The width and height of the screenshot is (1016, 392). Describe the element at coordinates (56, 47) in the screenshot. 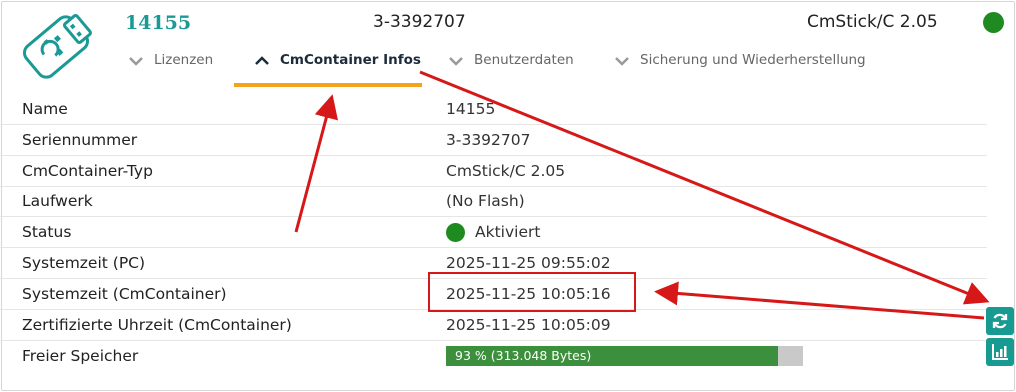

I see `usb-stick-icon` at that location.